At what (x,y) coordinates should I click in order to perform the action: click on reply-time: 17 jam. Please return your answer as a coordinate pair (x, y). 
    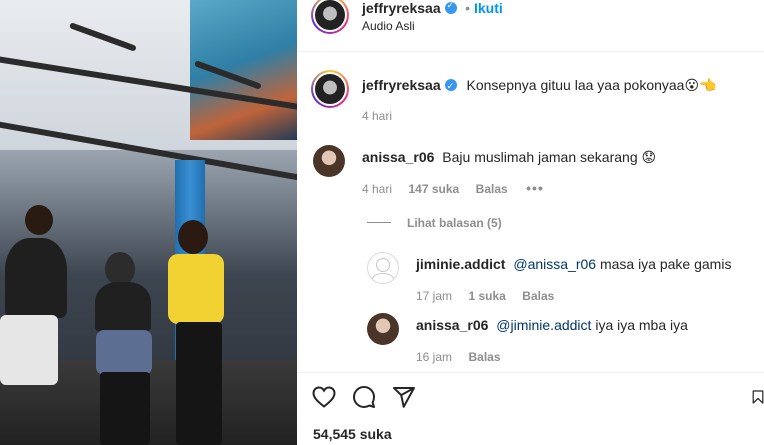
    Looking at the image, I should click on (434, 296).